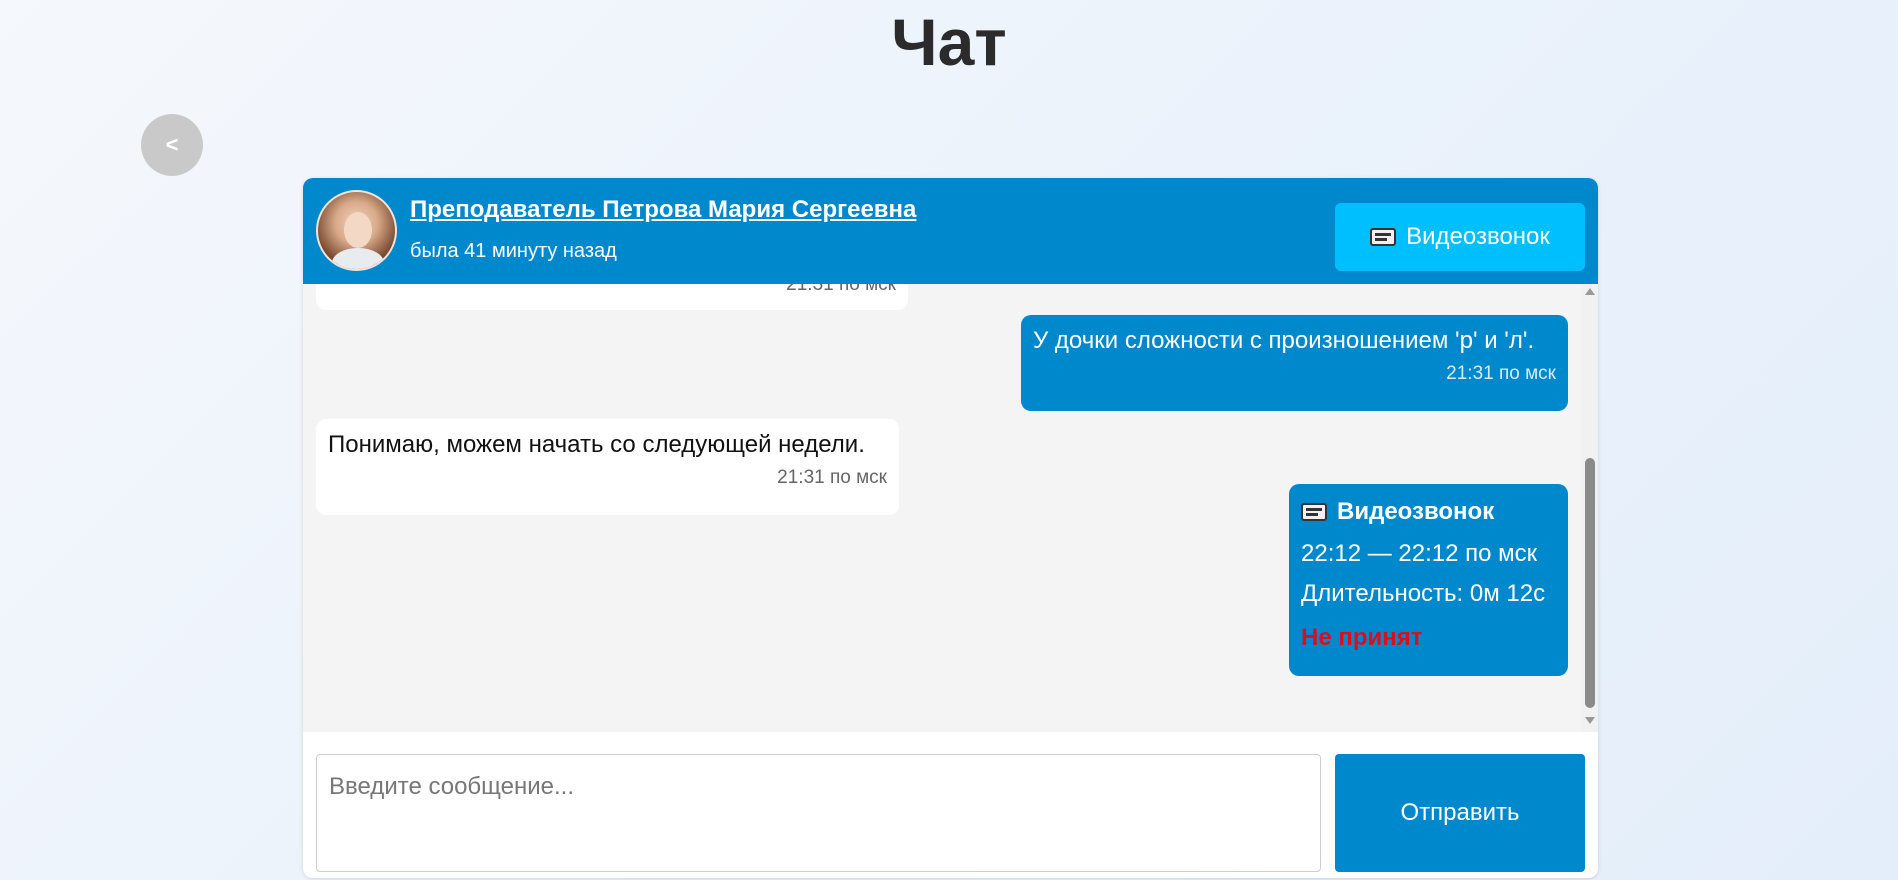 The image size is (1898, 880). Describe the element at coordinates (513, 251) in the screenshot. I see `contact-status: была 41 минуту назад` at that location.